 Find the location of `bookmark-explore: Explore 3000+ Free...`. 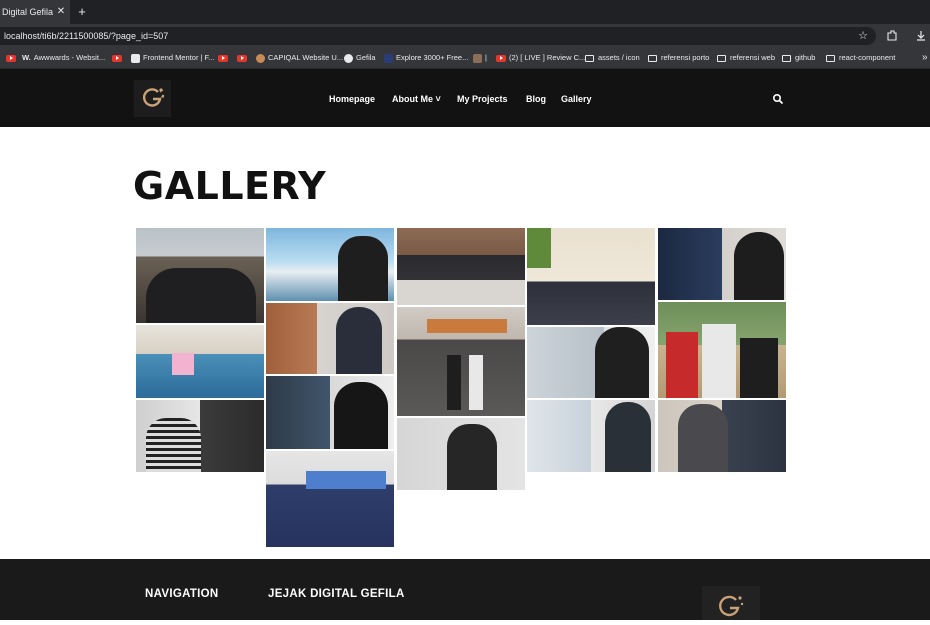

bookmark-explore: Explore 3000+ Free... is located at coordinates (426, 58).